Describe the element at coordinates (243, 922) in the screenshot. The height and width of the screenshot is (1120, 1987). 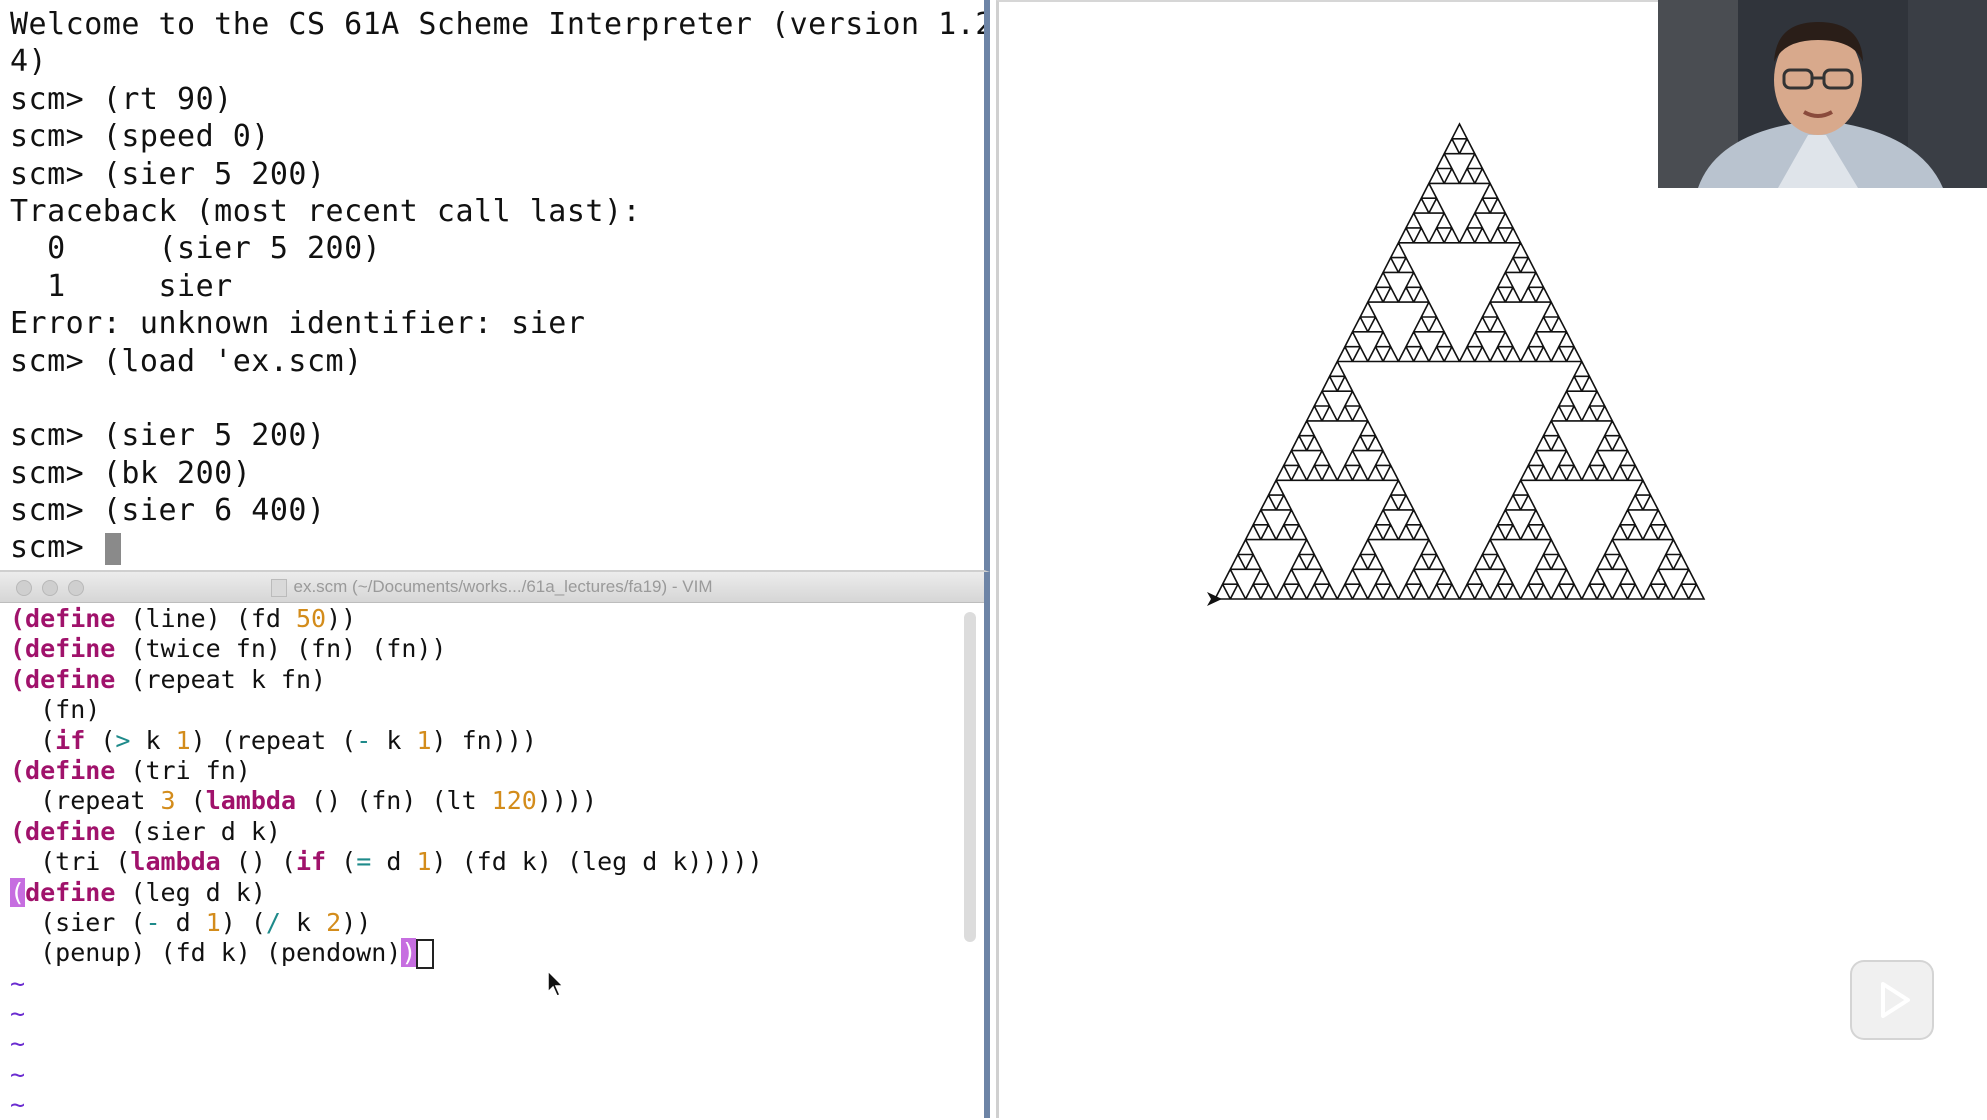
I see `code-token: ) (` at that location.